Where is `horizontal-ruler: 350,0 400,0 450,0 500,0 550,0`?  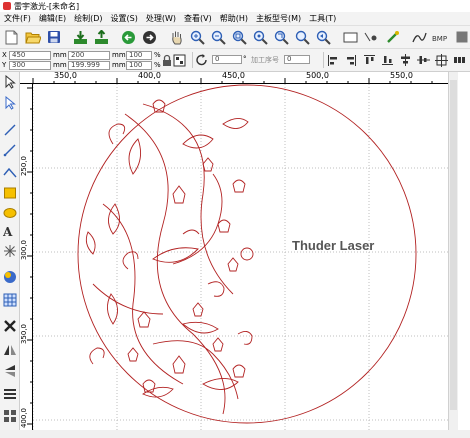
horizontal-ruler: 350,0 400,0 450,0 500,0 550,0 is located at coordinates (234, 78).